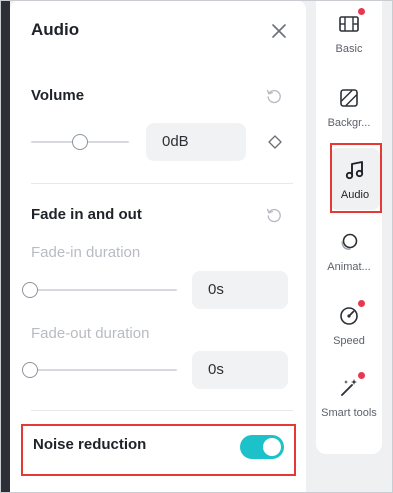 The image size is (393, 493). Describe the element at coordinates (349, 49) in the screenshot. I see `rail-item-label: Basic` at that location.